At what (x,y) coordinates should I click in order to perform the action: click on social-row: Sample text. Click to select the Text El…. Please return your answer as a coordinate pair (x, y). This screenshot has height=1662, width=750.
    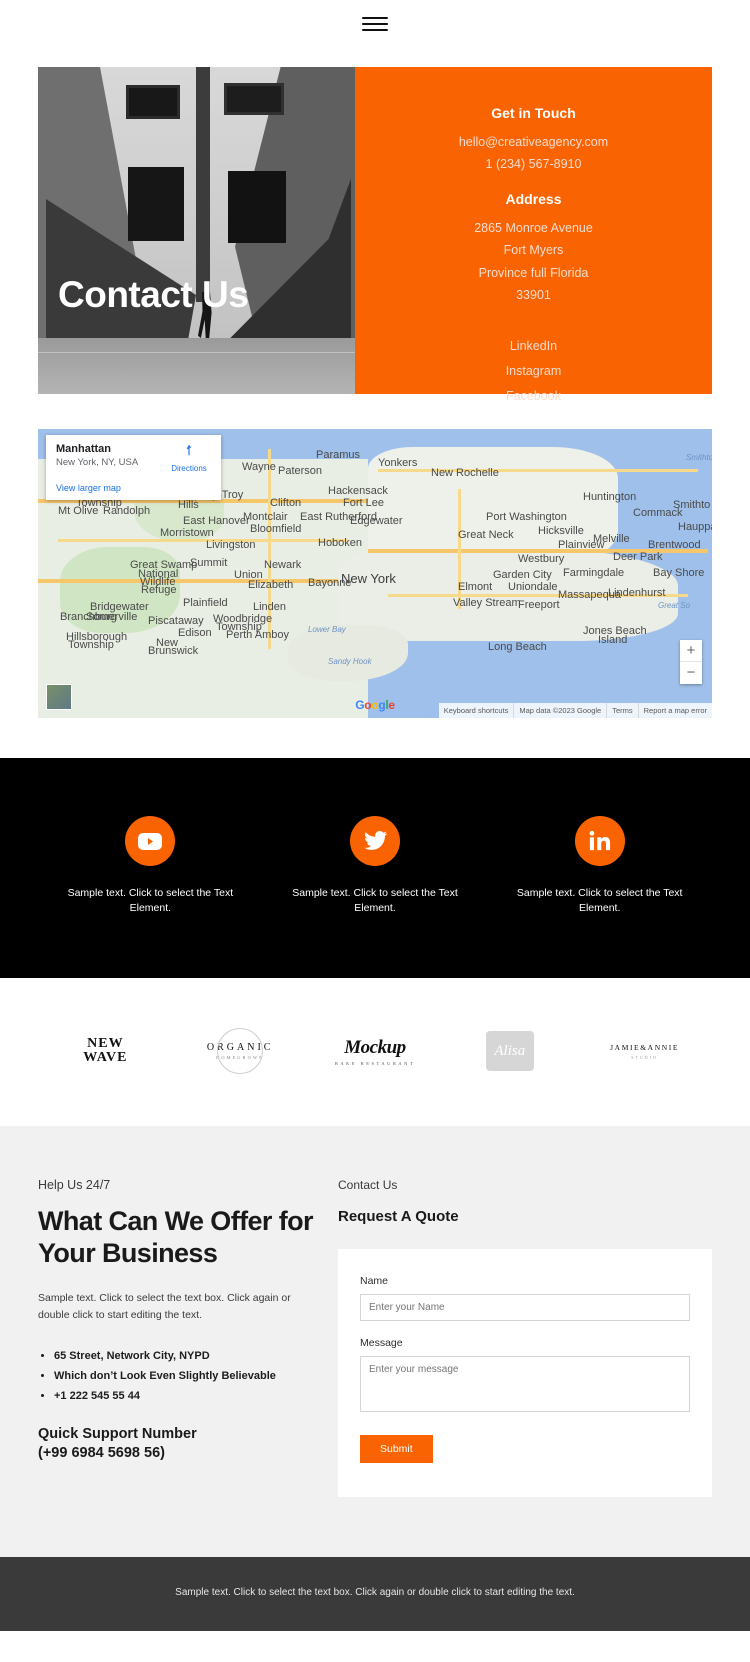
    Looking at the image, I should click on (375, 866).